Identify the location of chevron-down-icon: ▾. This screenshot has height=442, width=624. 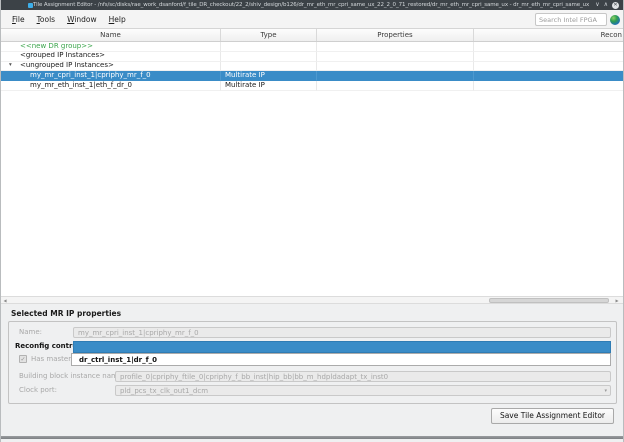
(605, 391).